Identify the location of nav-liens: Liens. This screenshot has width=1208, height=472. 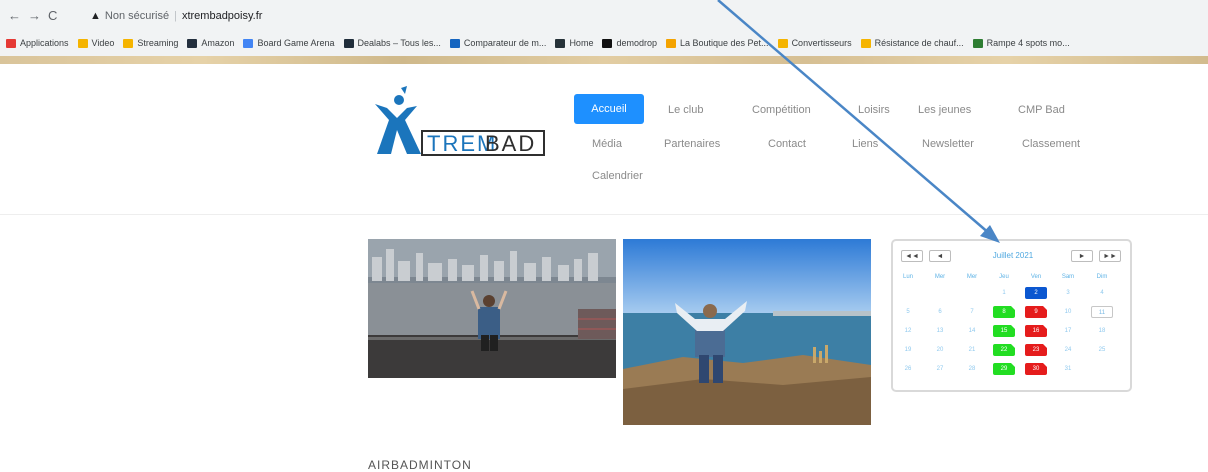
(865, 144).